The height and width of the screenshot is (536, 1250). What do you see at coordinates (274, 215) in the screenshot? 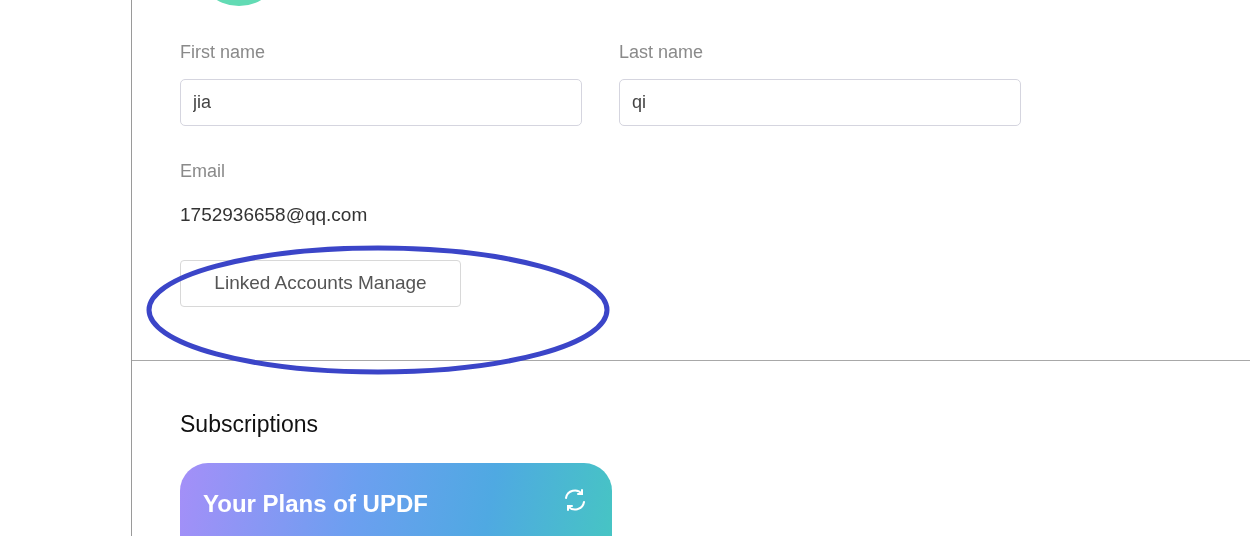
I see `email-address: 1752936658@qq.com` at bounding box center [274, 215].